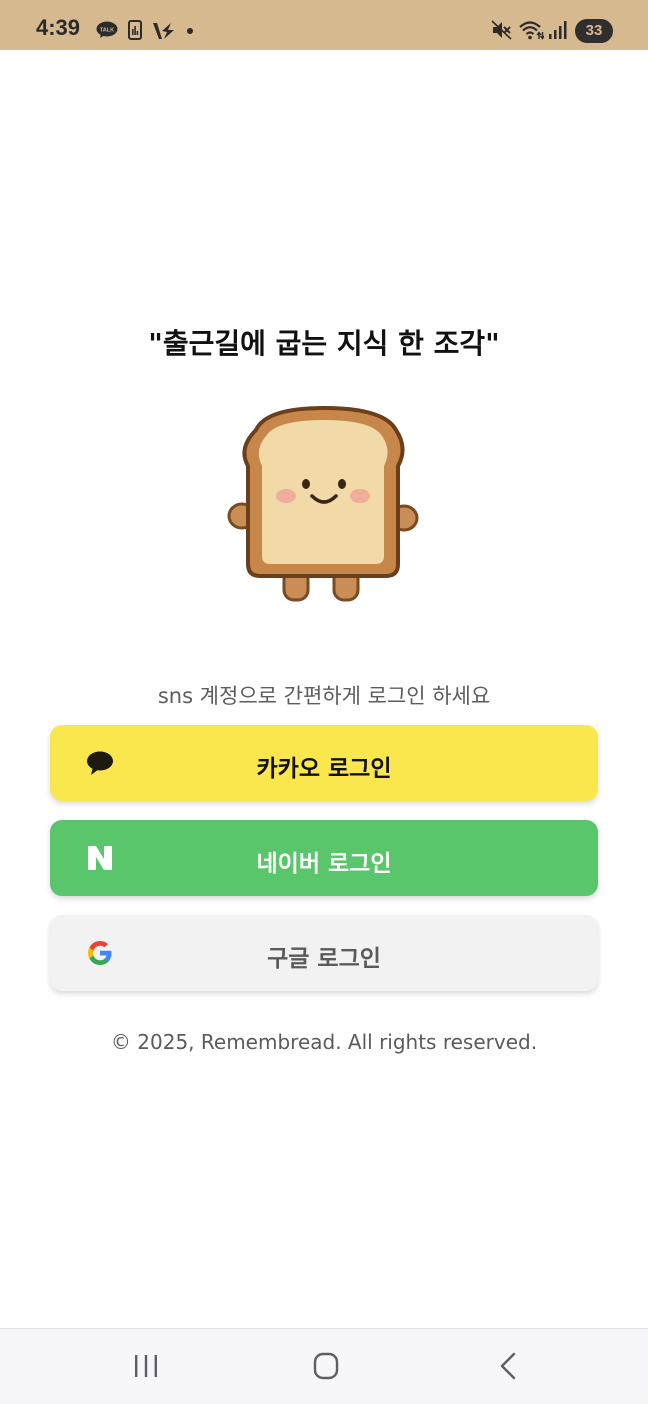 The image size is (648, 1404). I want to click on tagline: "출근길에 굽는 지식 한 조각", so click(324, 343).